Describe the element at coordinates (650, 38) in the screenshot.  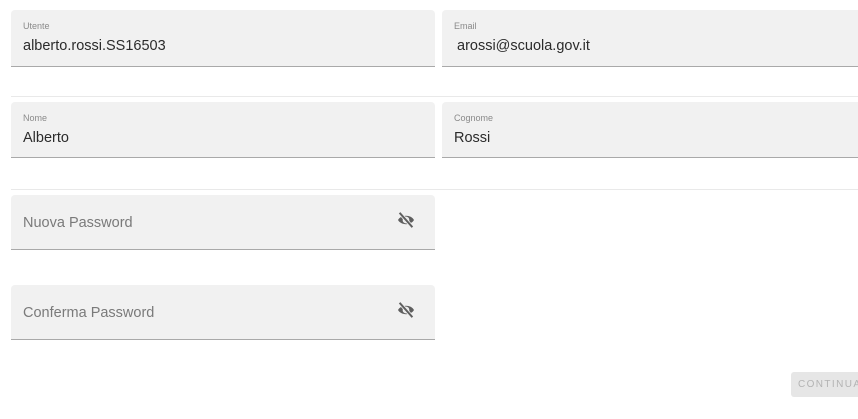
I see `email-field: Email arossi@scuola.gov.it` at that location.